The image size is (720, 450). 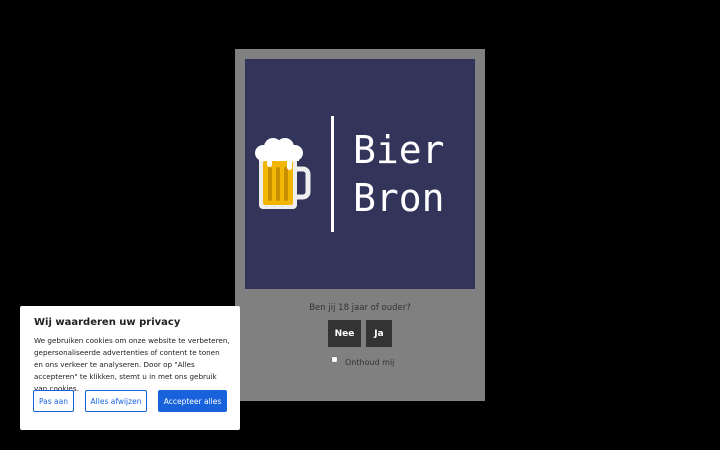 What do you see at coordinates (107, 322) in the screenshot?
I see `cookie-title: Wij waarderen uw privacy` at bounding box center [107, 322].